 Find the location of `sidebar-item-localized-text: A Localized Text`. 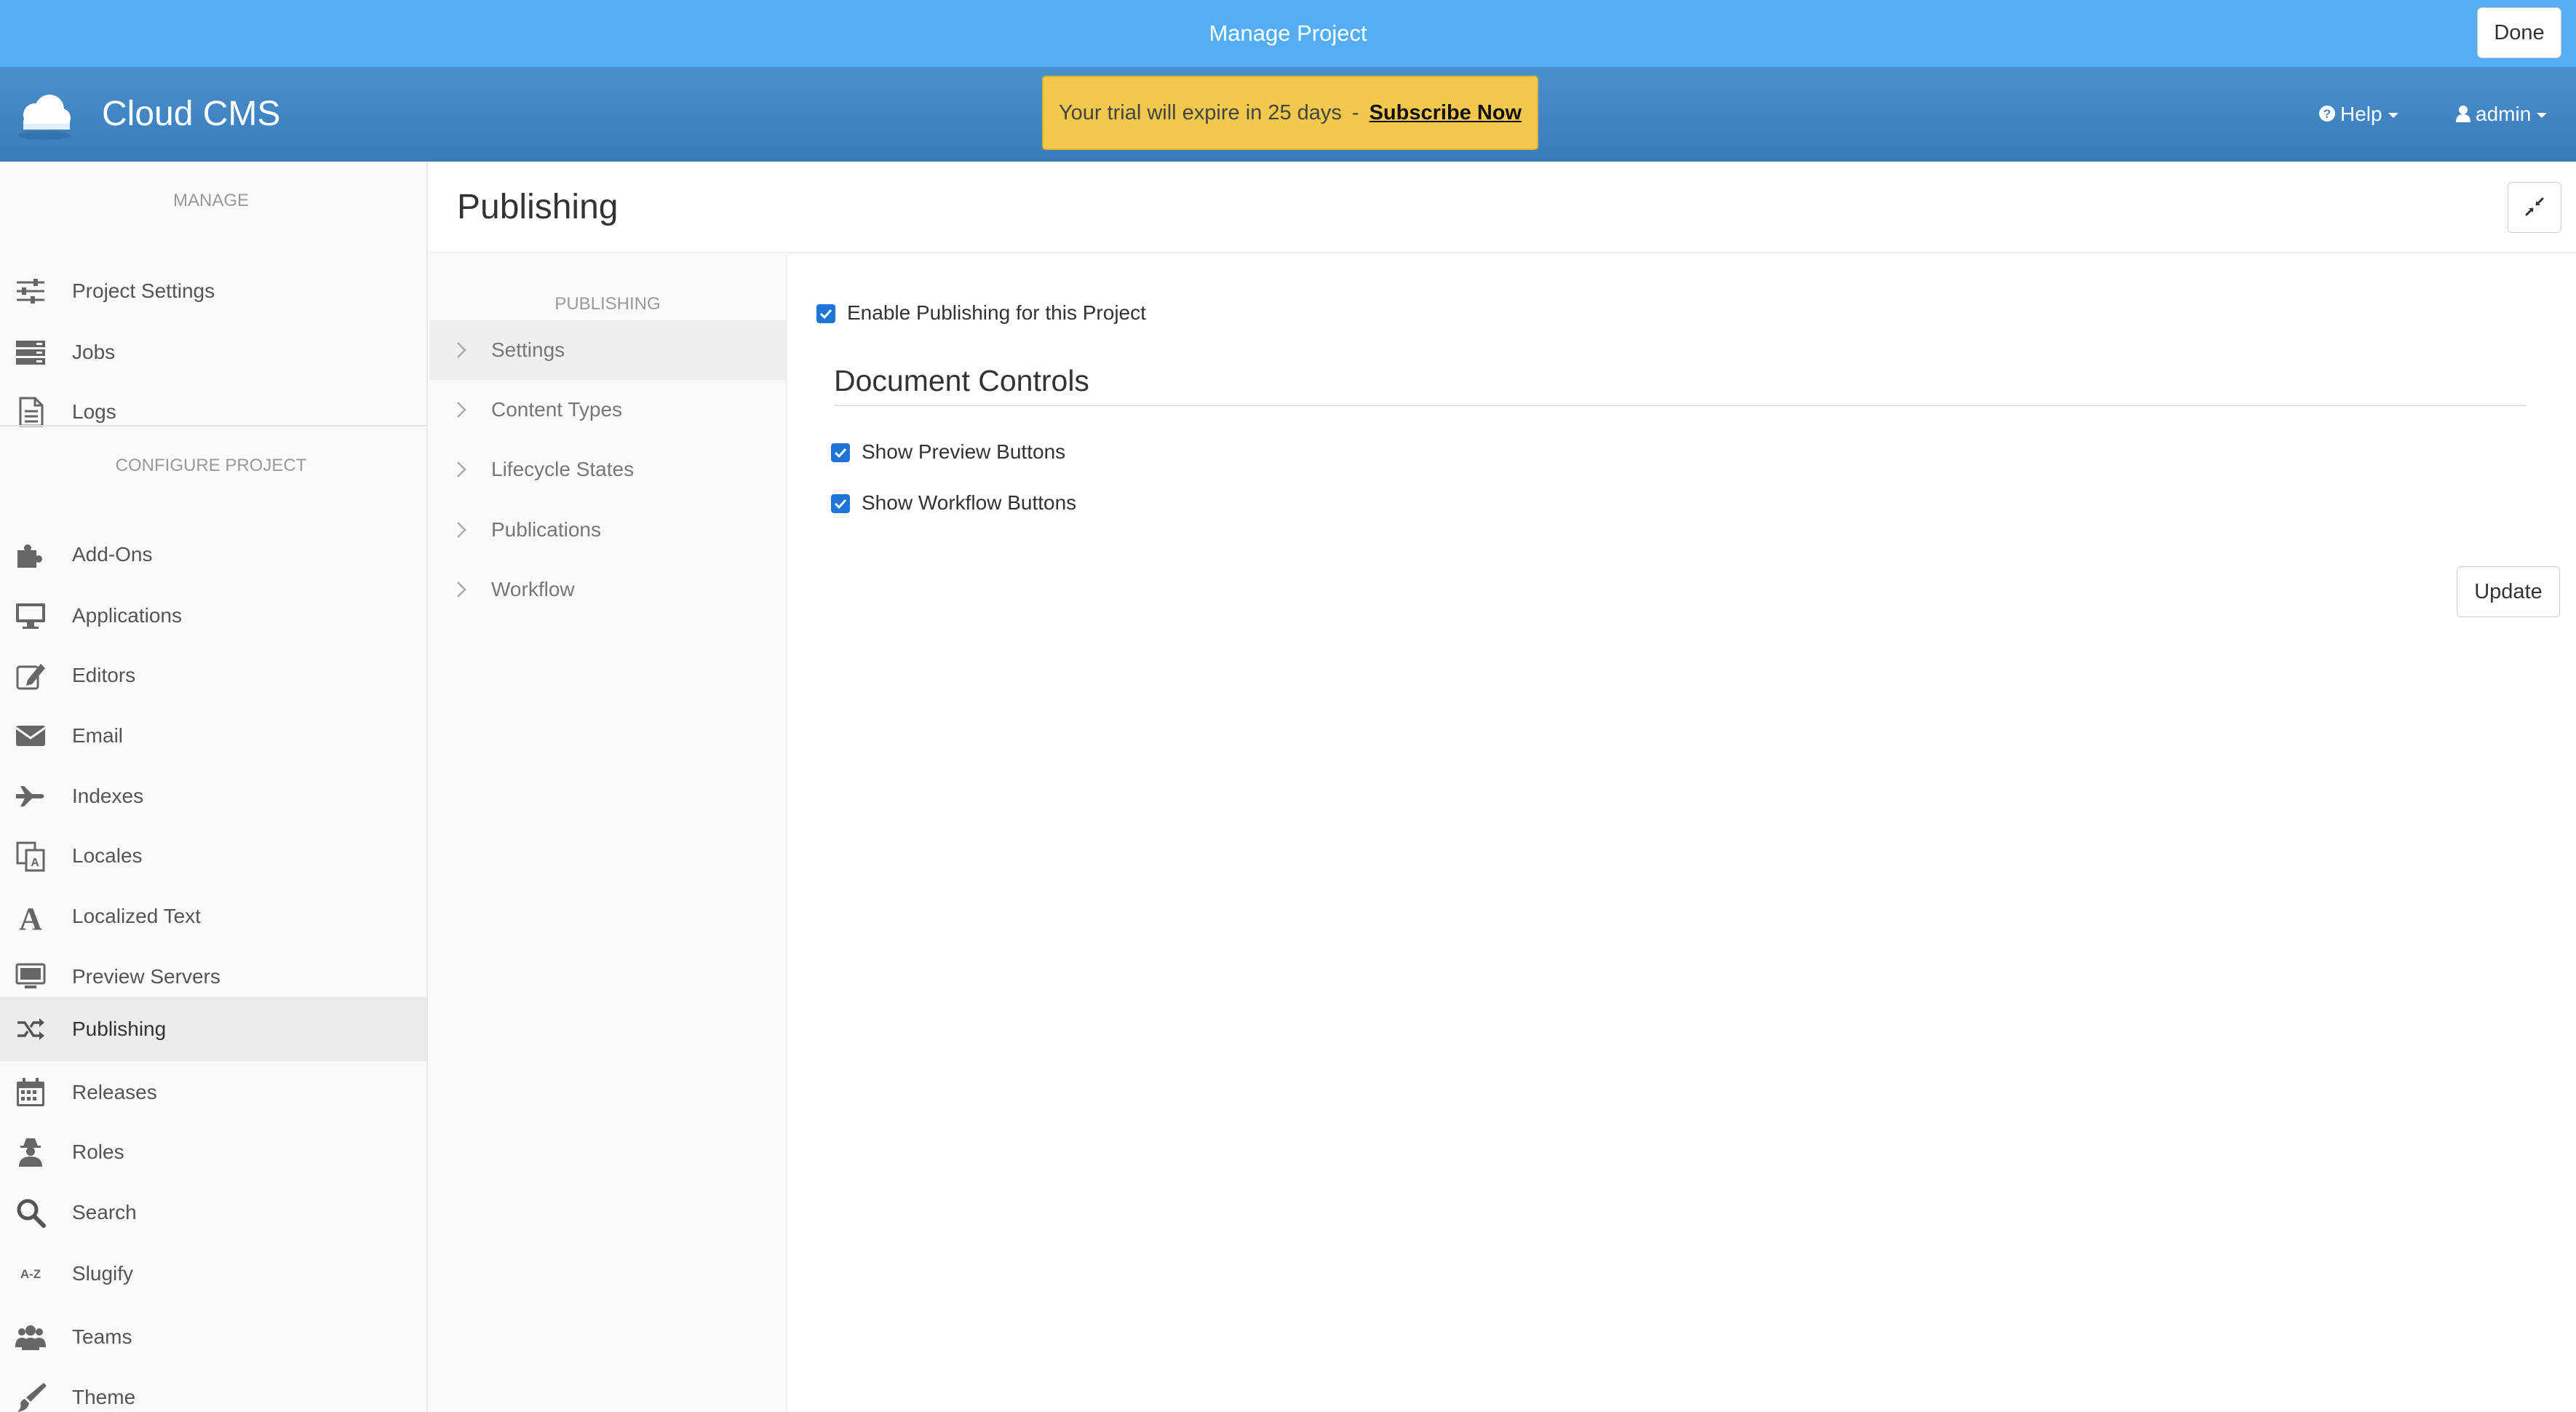

sidebar-item-localized-text: A Localized Text is located at coordinates (213, 916).